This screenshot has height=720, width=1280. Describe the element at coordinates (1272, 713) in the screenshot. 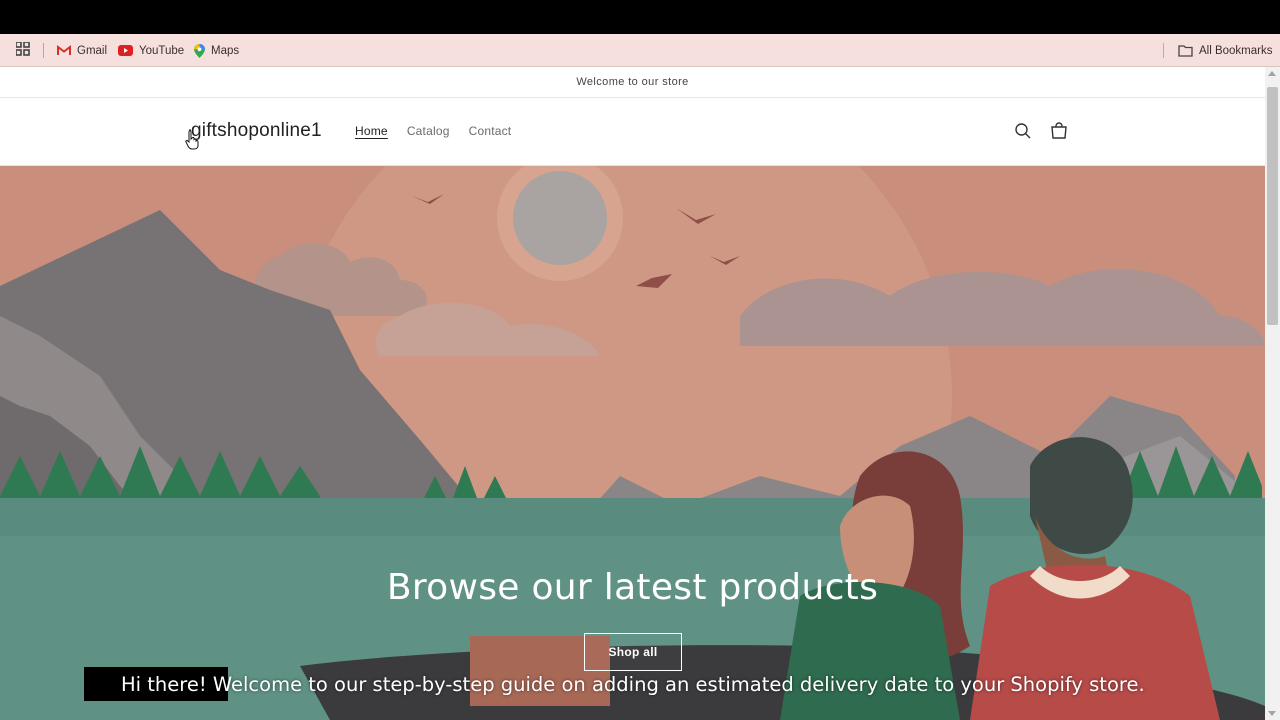

I see `scroll-down-arrow-icon` at that location.